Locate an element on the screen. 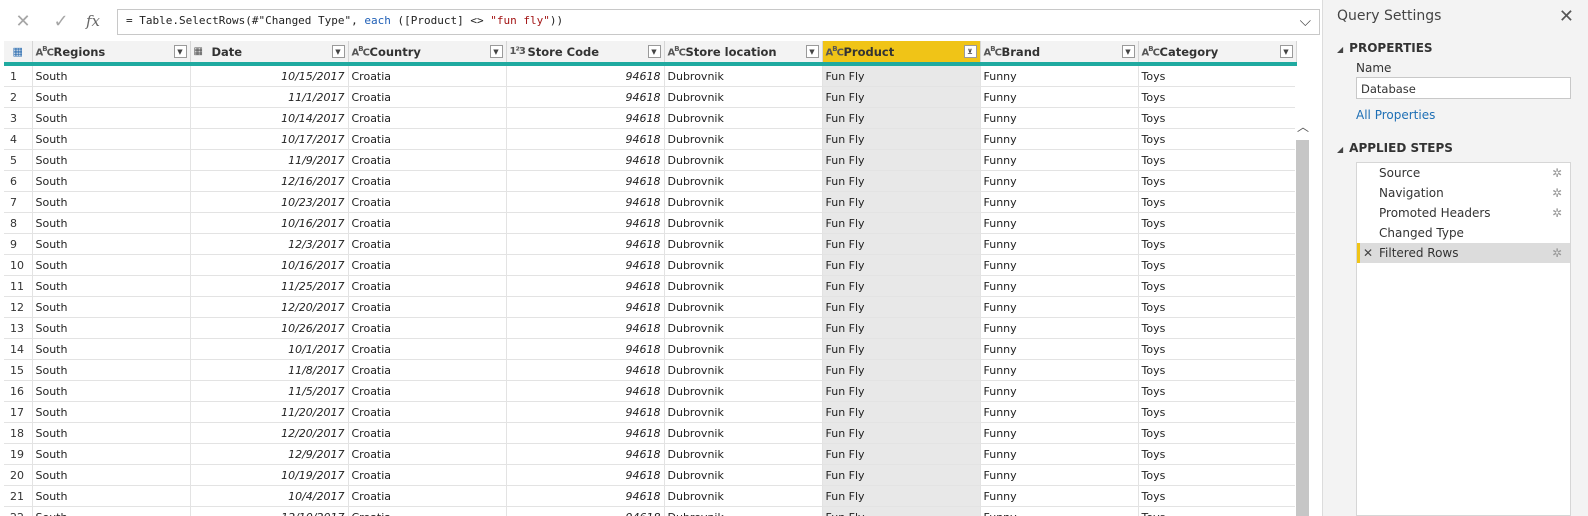 Image resolution: width=1588 pixels, height=516 pixels. table-cell: 10/4/2017 is located at coordinates (269, 496).